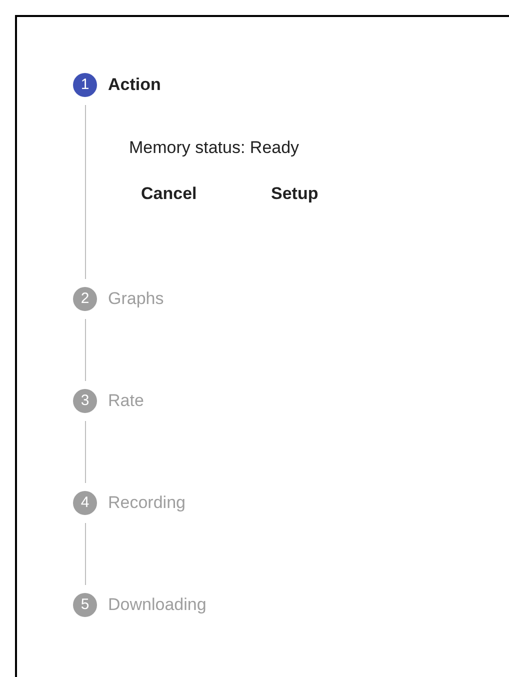 The height and width of the screenshot is (677, 509). What do you see at coordinates (85, 503) in the screenshot?
I see `step-number: 4` at bounding box center [85, 503].